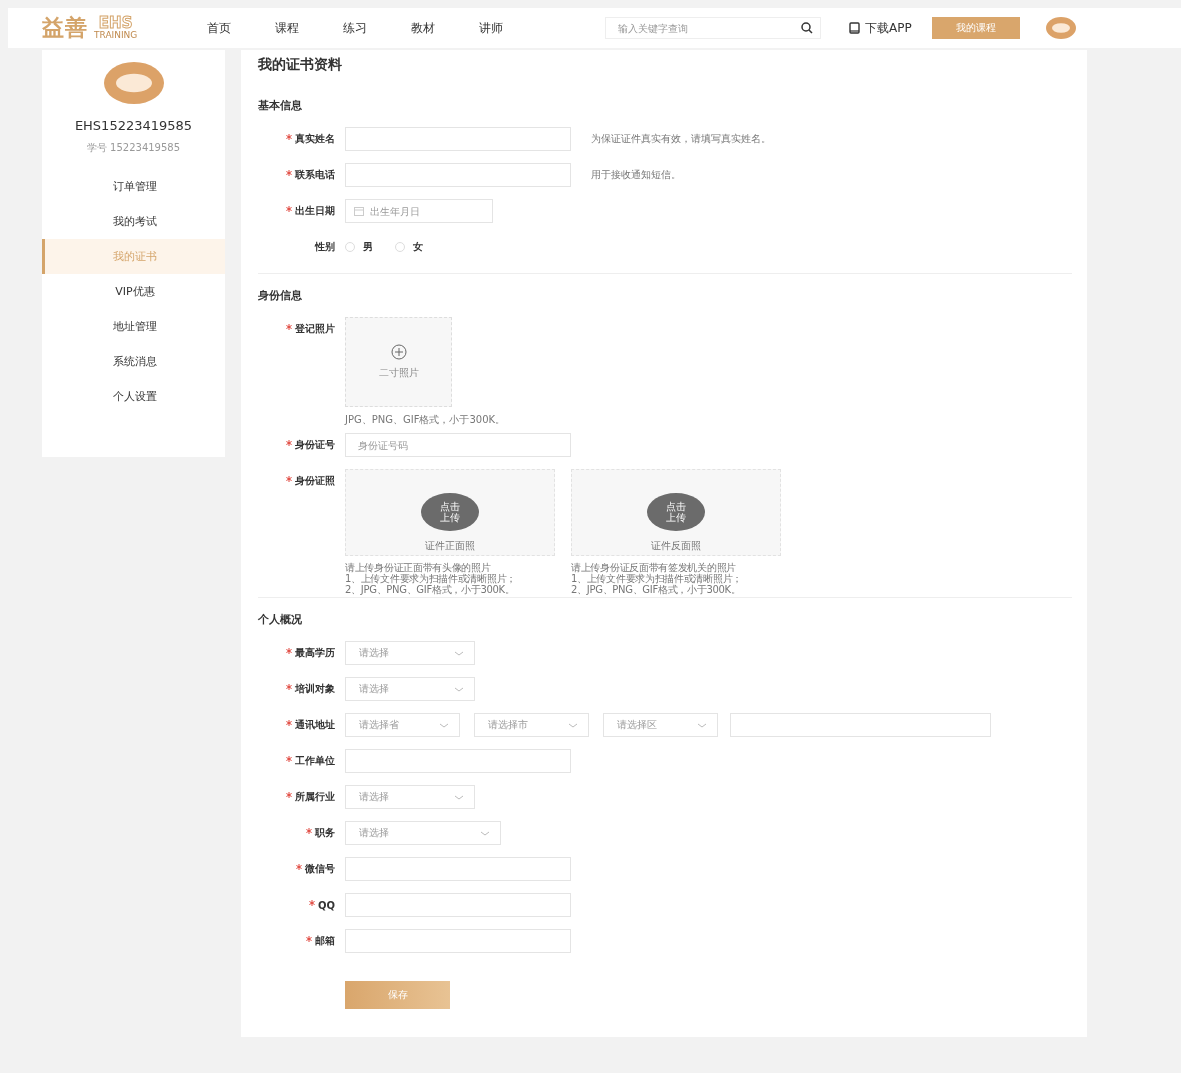 This screenshot has width=1181, height=1073. Describe the element at coordinates (315, 797) in the screenshot. I see `field-label: 所属行业` at that location.